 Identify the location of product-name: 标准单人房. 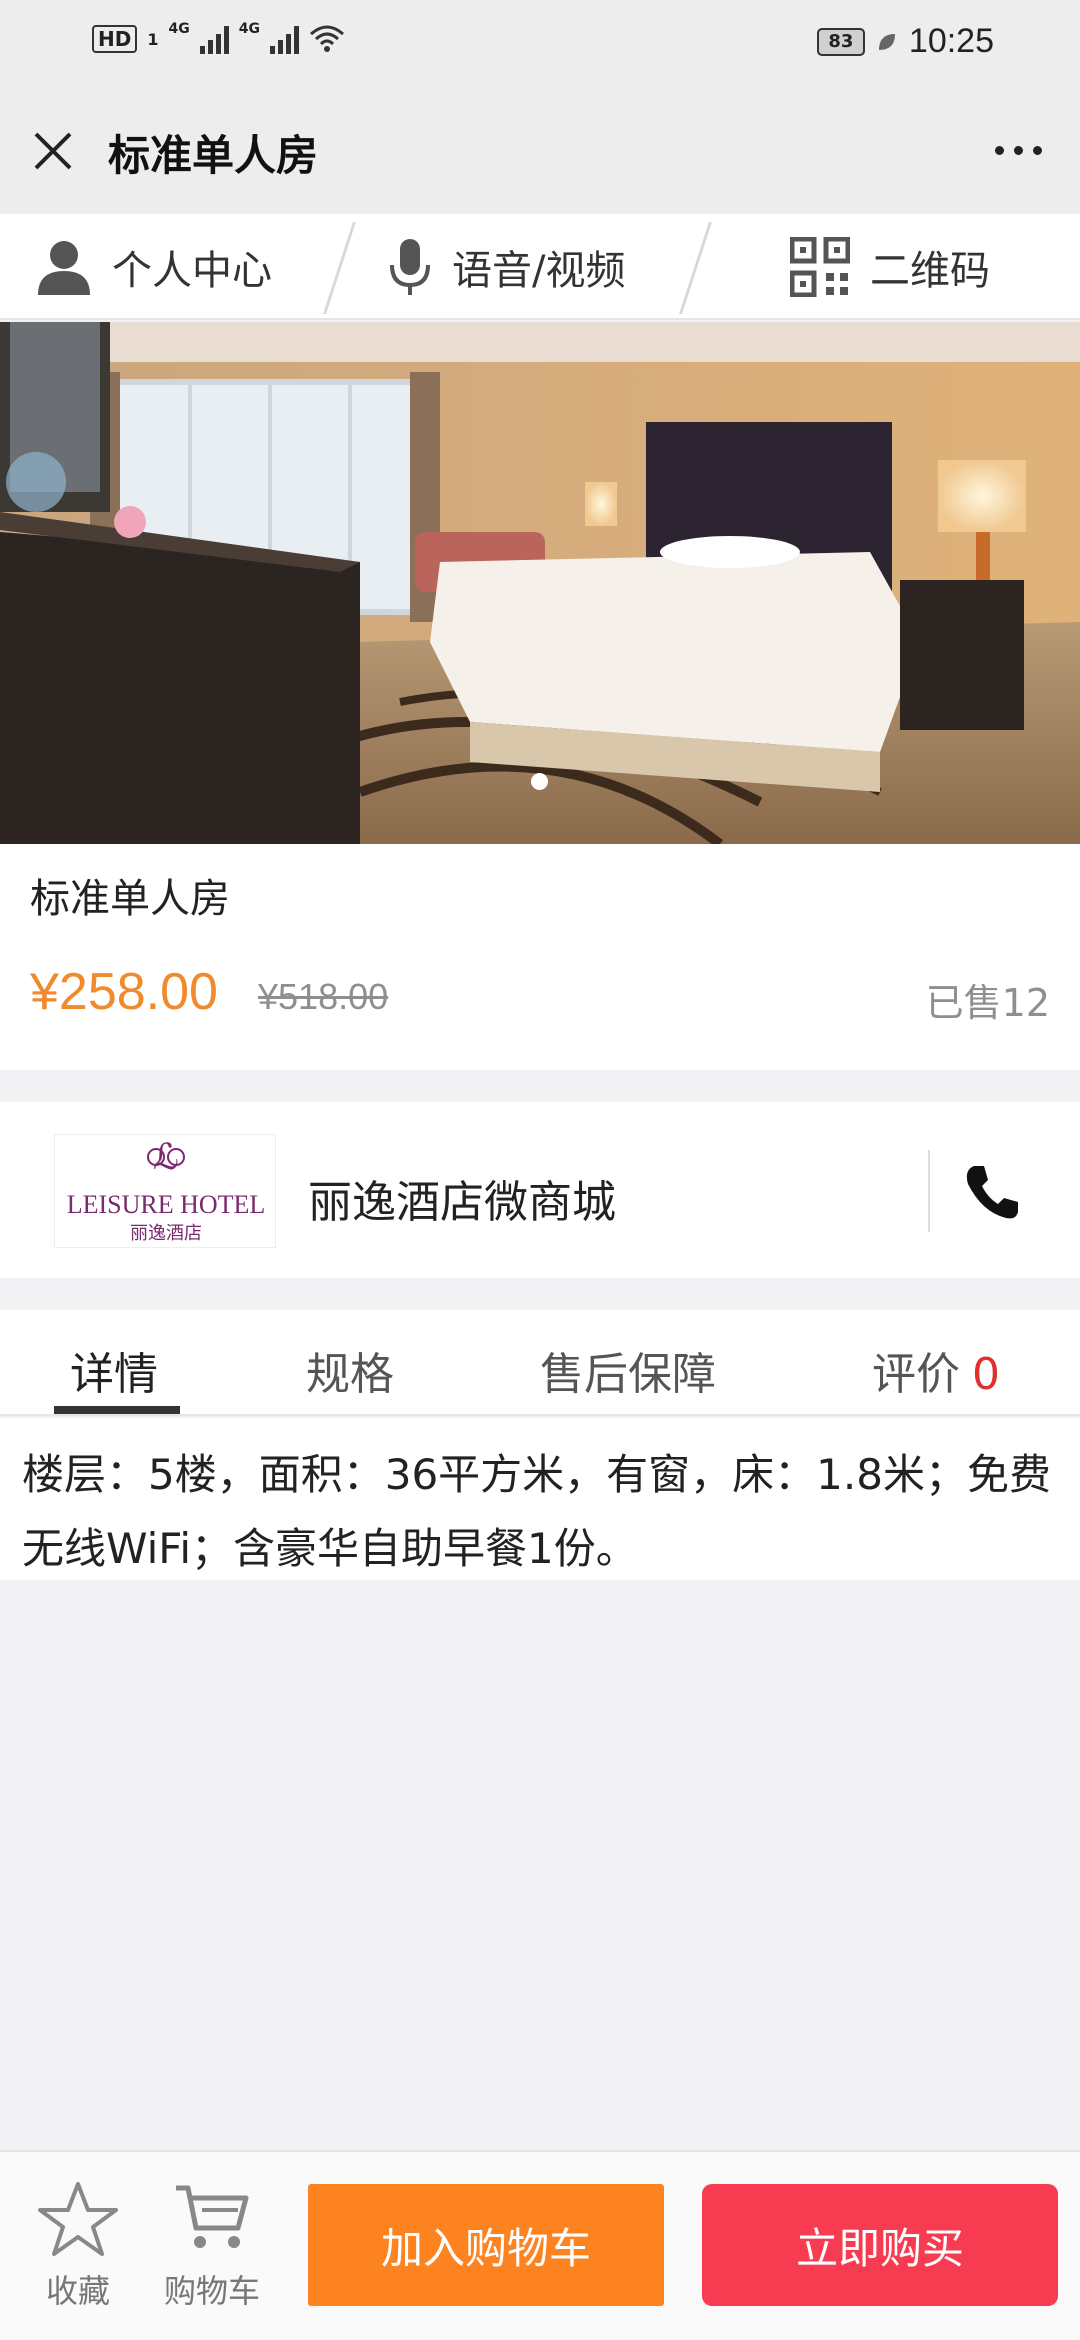
(130, 899).